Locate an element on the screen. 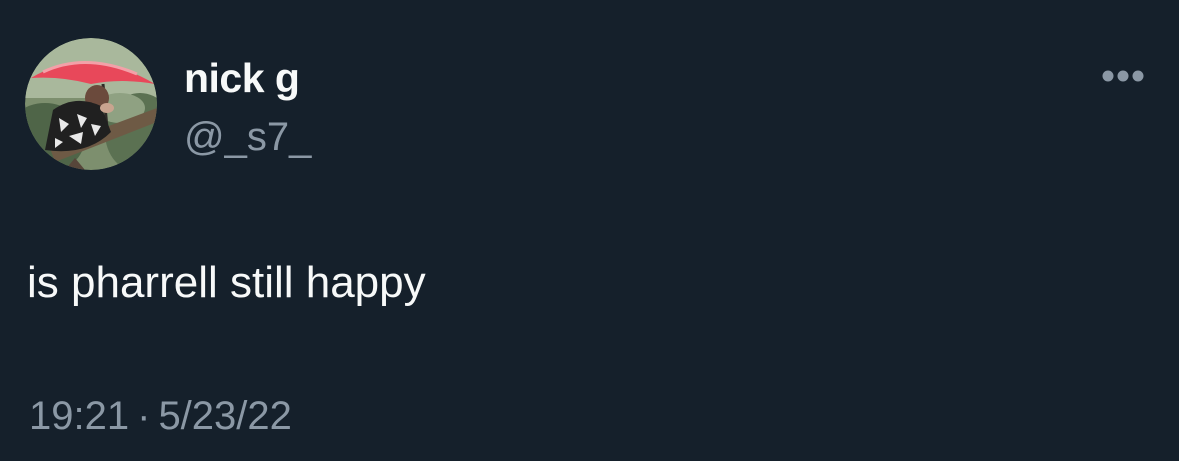 The image size is (1179, 461). tweet-timestamp: 19:21 · 5/23/22 is located at coordinates (160, 416).